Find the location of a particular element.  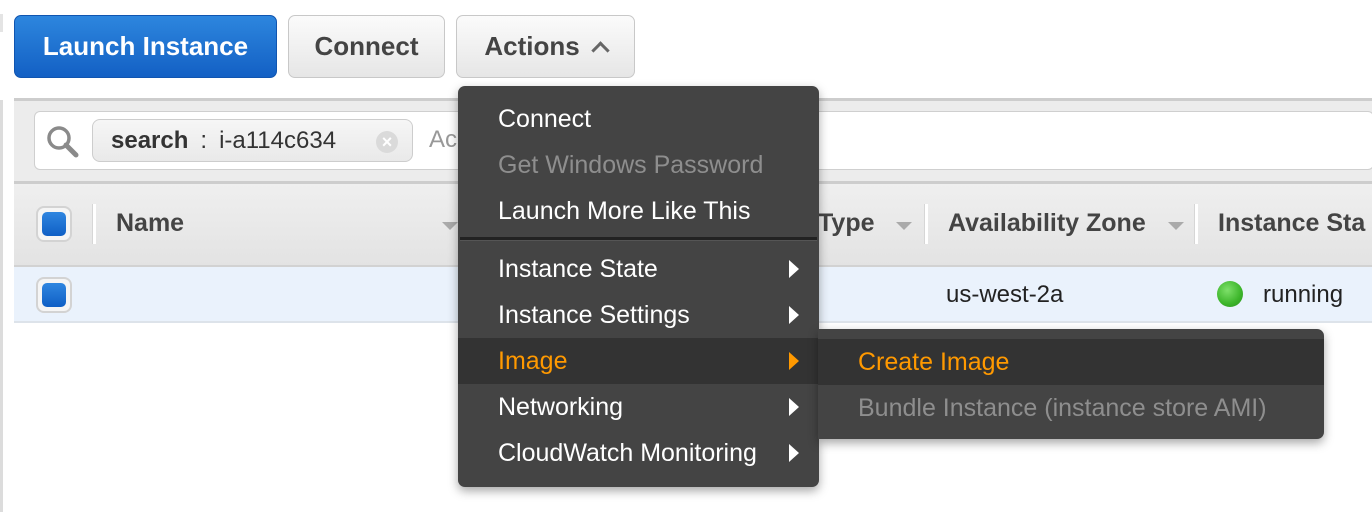

menu-item-connect: Connect is located at coordinates (638, 119).